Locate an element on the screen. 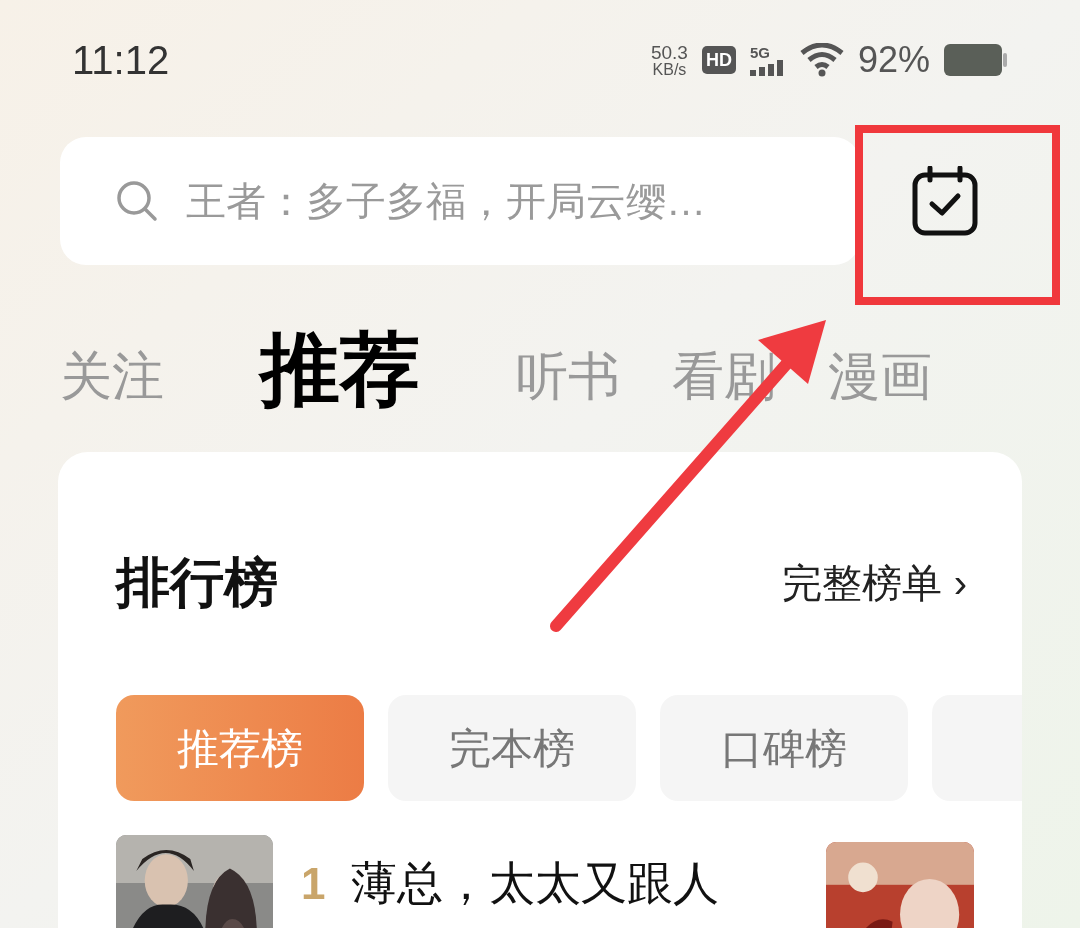  battery-icon is located at coordinates (976, 60).